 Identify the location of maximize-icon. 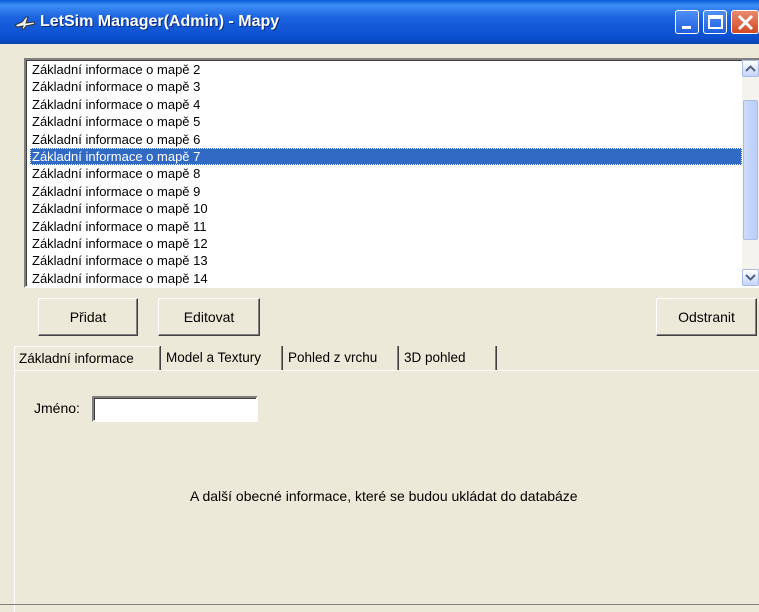
(715, 22).